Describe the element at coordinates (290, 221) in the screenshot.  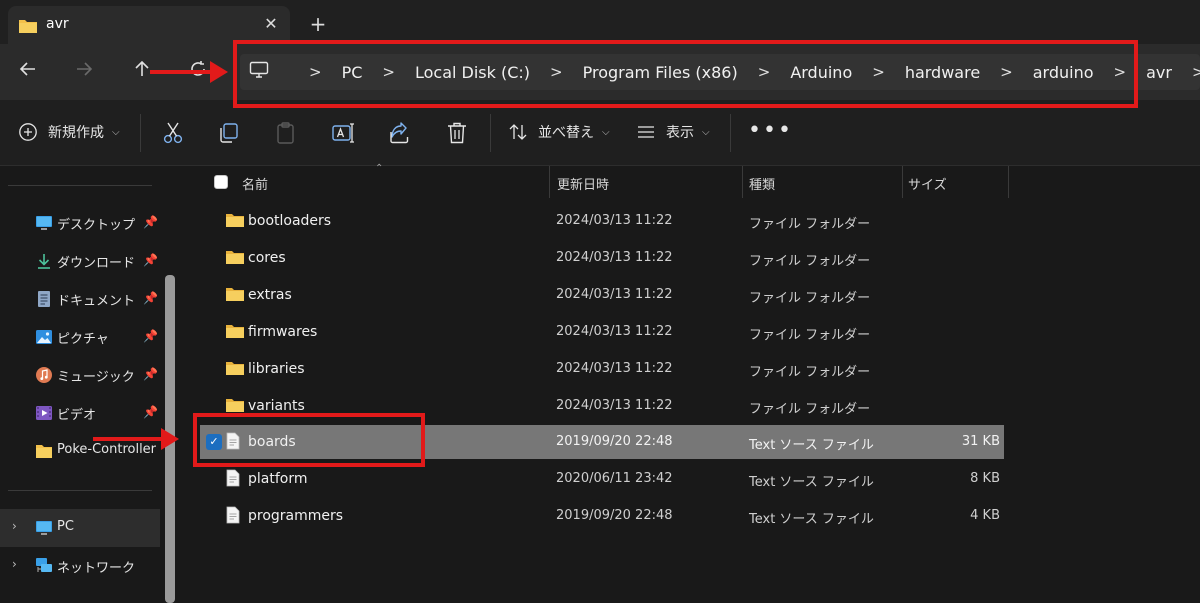
I see `file-name: bootloaders` at that location.